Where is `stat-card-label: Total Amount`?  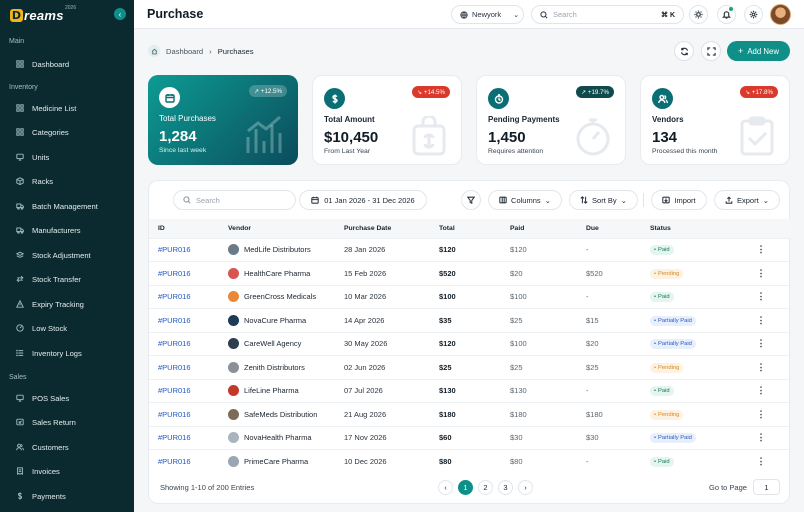
stat-card-label: Total Amount is located at coordinates (349, 119).